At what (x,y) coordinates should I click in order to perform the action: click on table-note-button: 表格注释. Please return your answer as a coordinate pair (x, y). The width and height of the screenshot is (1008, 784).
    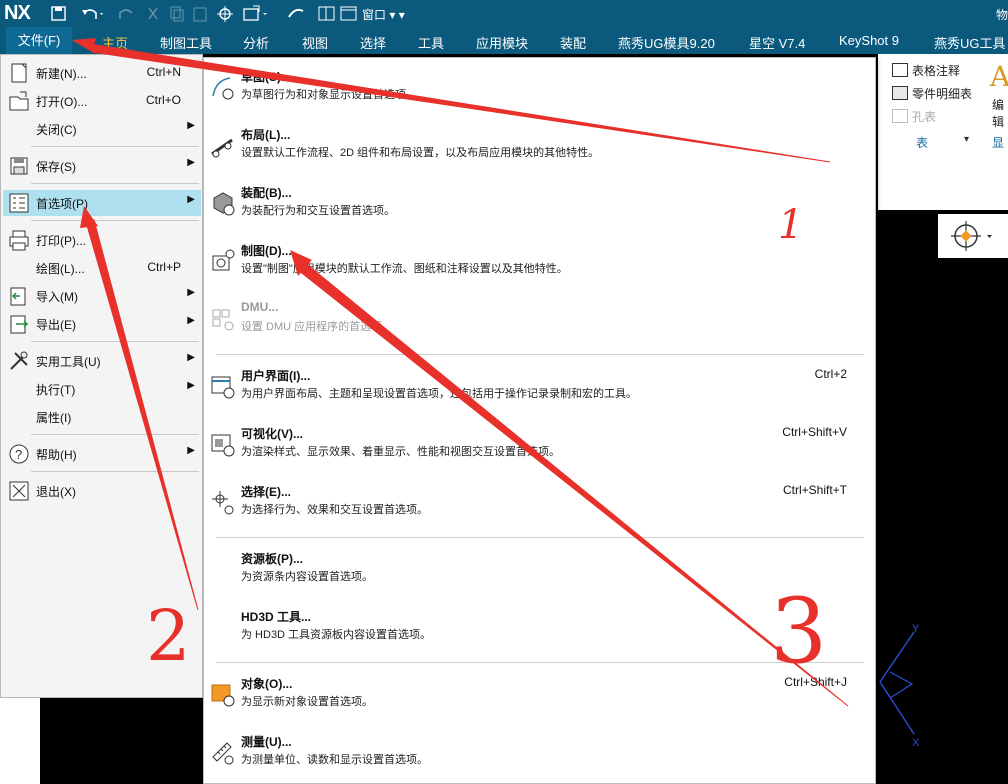
    Looking at the image, I should click on (926, 70).